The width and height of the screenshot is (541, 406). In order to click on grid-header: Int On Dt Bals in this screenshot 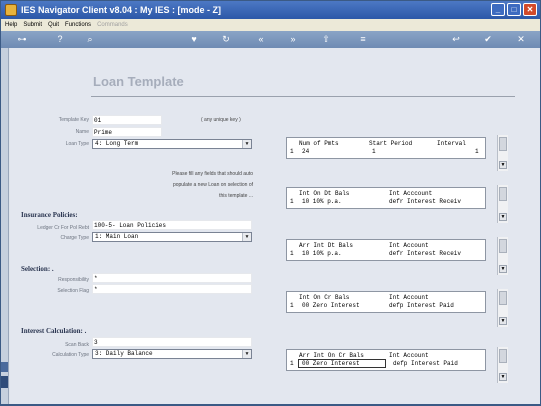, I will do `click(324, 193)`.